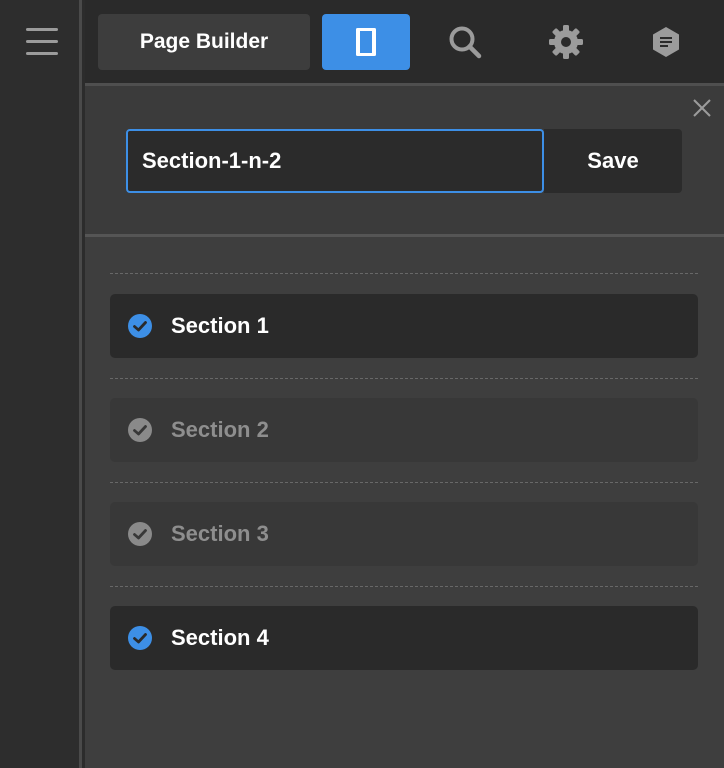 The width and height of the screenshot is (724, 768). What do you see at coordinates (41, 384) in the screenshot?
I see `left-rail` at bounding box center [41, 384].